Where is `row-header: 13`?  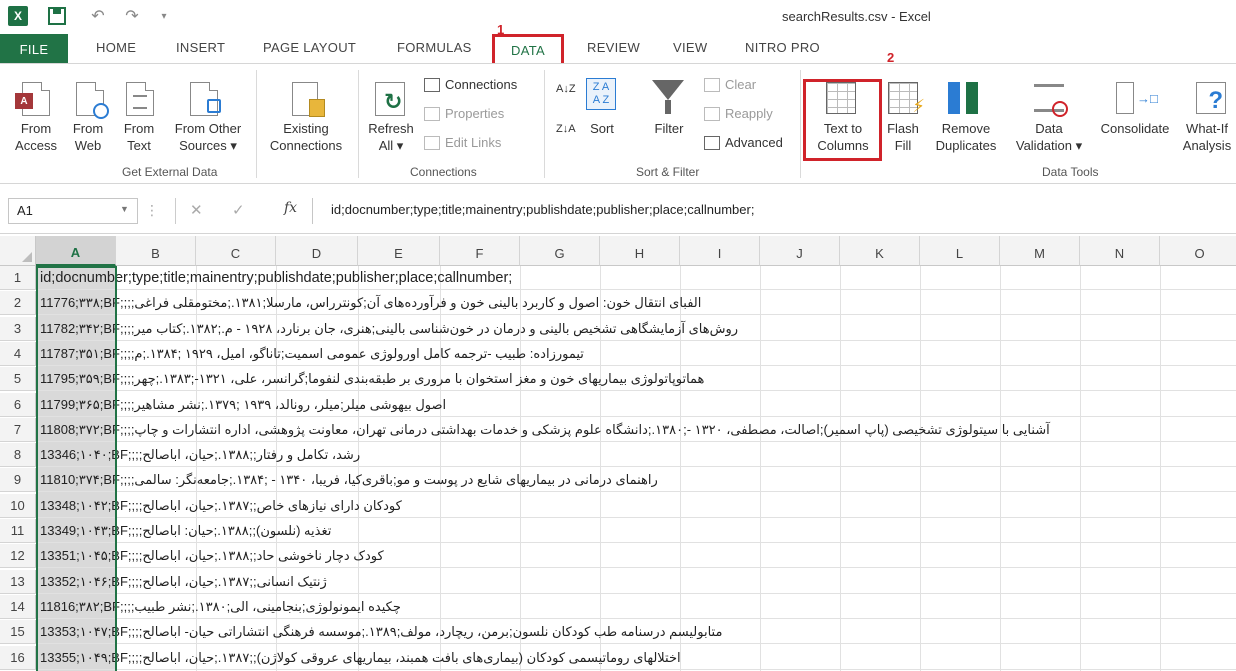 row-header: 13 is located at coordinates (18, 581).